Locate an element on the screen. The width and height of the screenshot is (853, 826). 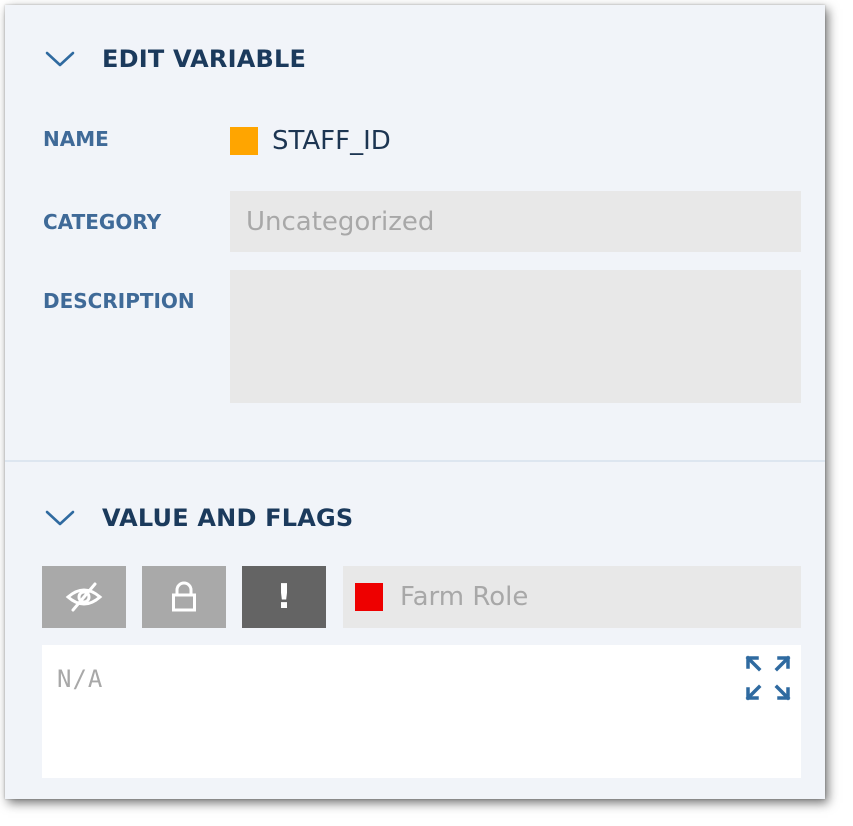
locked-flag-button is located at coordinates (184, 597).